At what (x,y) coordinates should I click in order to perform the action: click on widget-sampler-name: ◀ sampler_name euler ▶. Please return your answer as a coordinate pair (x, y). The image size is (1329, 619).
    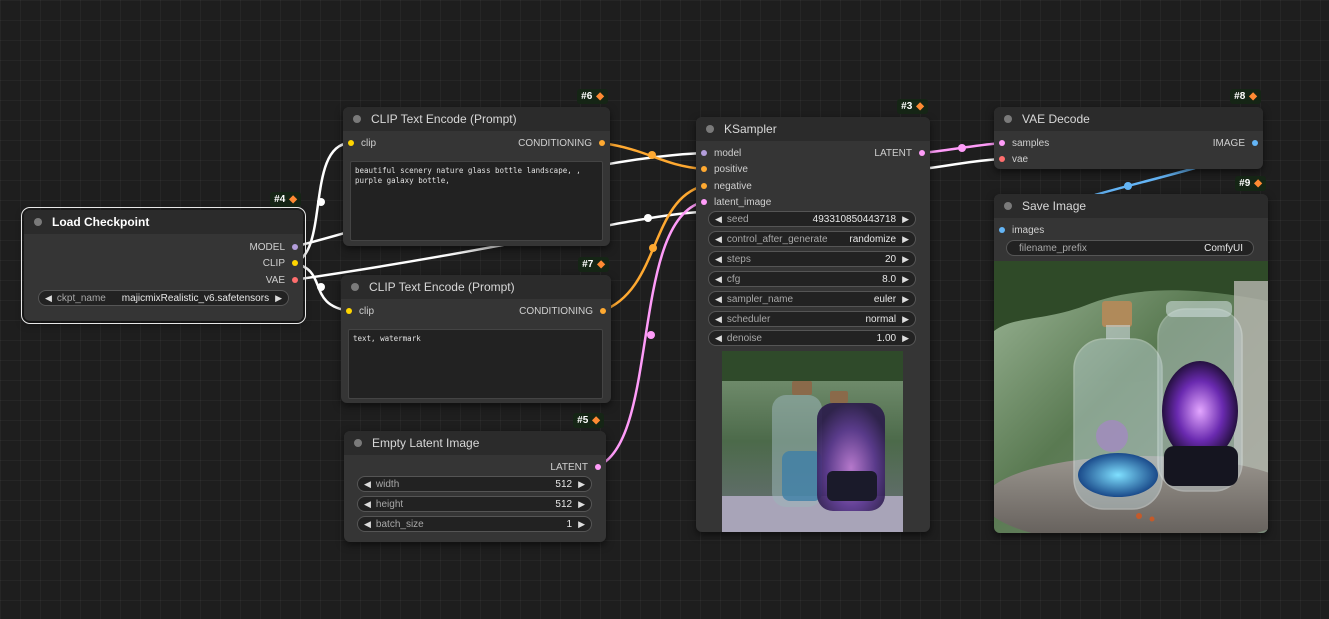
    Looking at the image, I should click on (812, 299).